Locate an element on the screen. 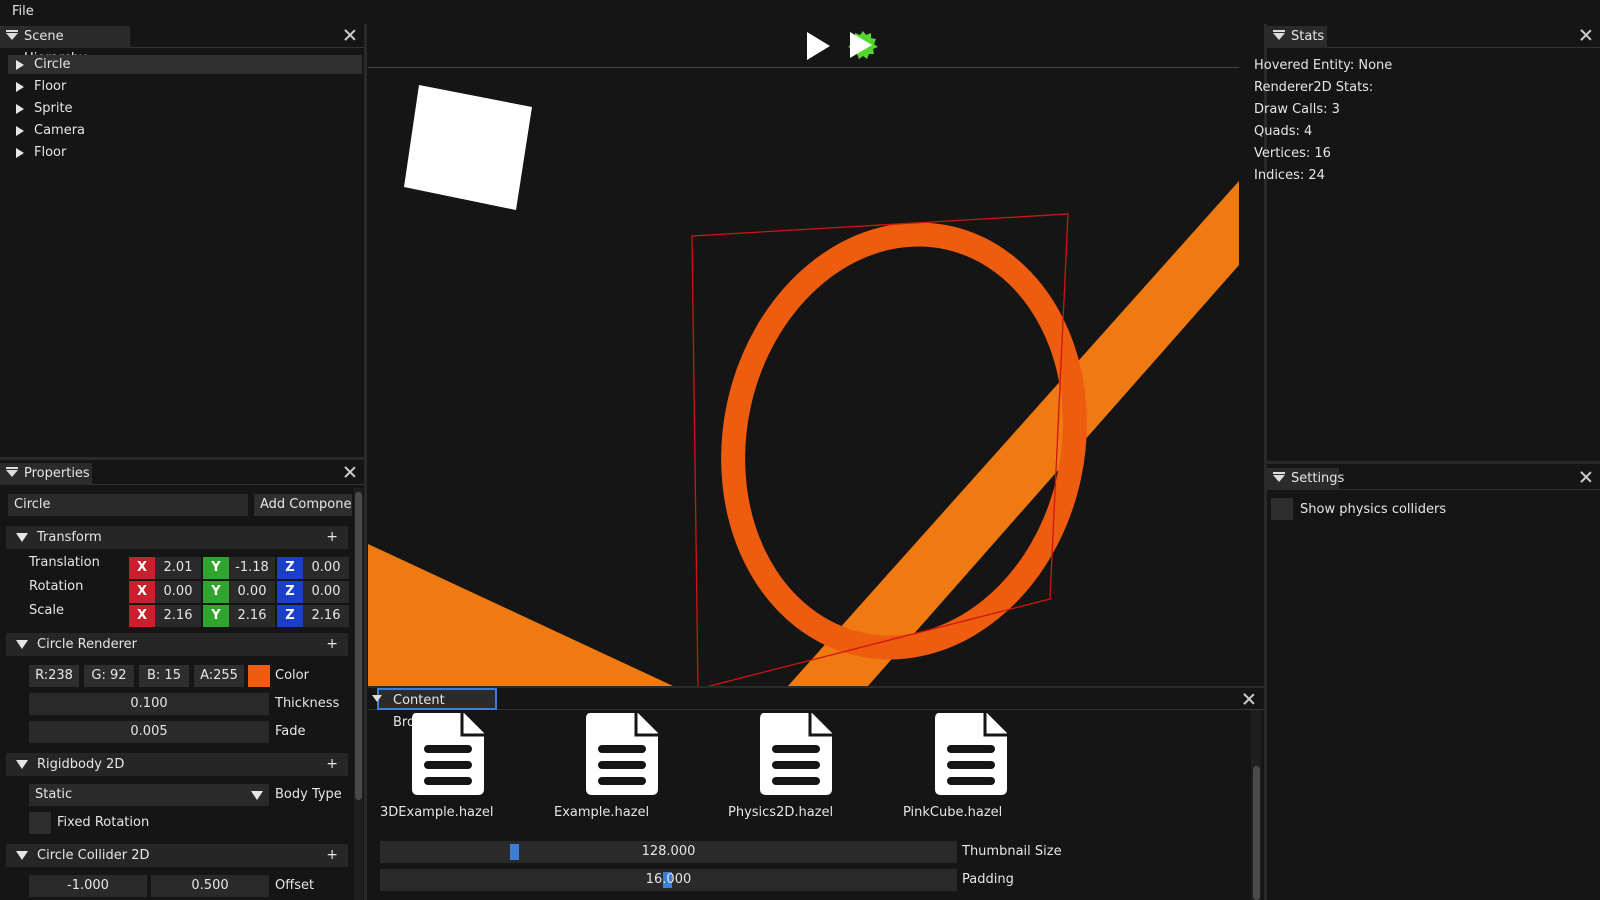 The width and height of the screenshot is (1600, 900). sprite-quad is located at coordinates (468, 147).